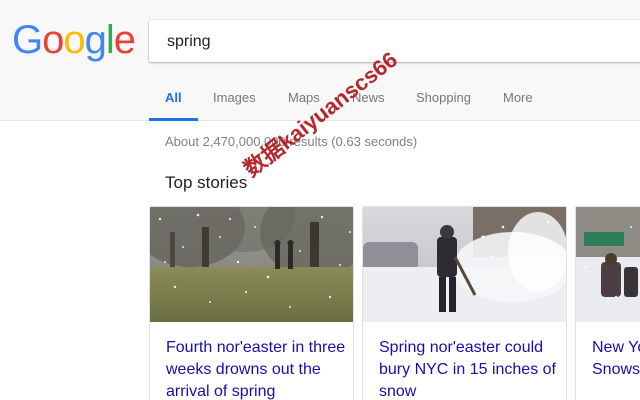 The height and width of the screenshot is (400, 640). Describe the element at coordinates (234, 99) in the screenshot. I see `tab-images: Images` at that location.